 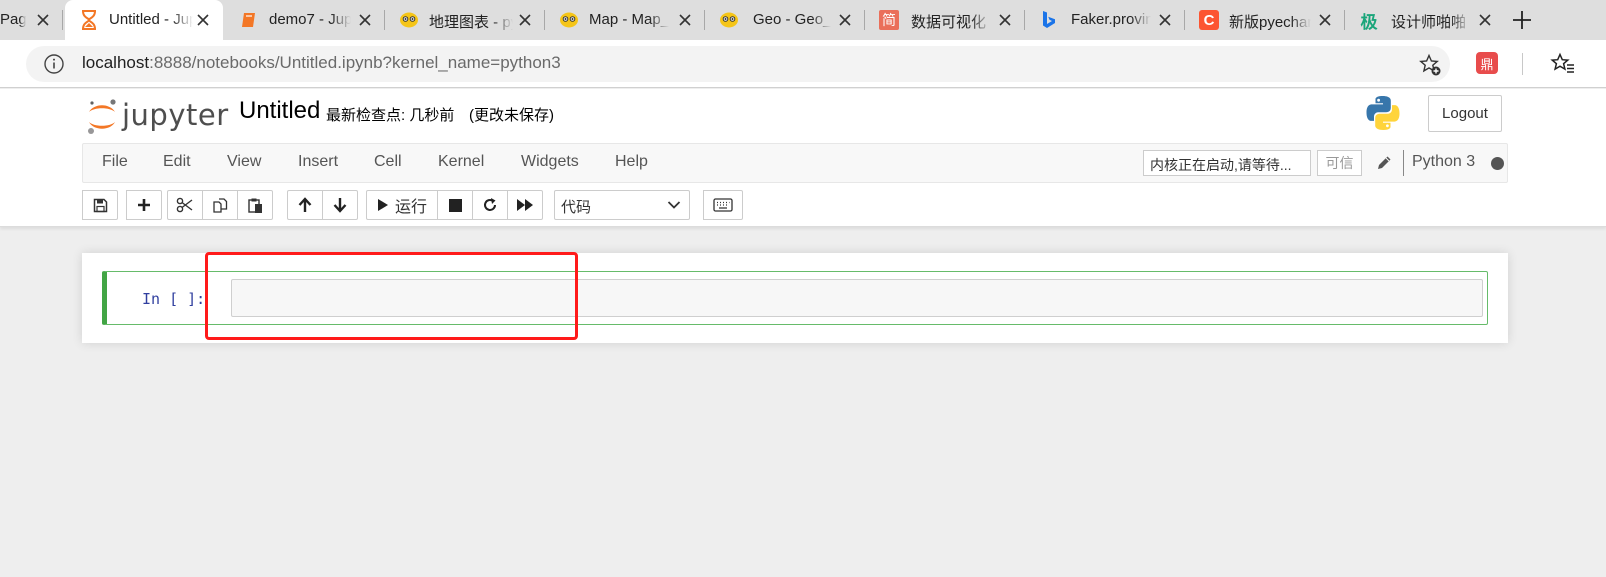 I want to click on browser-tab: Faker.provinces, so click(x=1105, y=20).